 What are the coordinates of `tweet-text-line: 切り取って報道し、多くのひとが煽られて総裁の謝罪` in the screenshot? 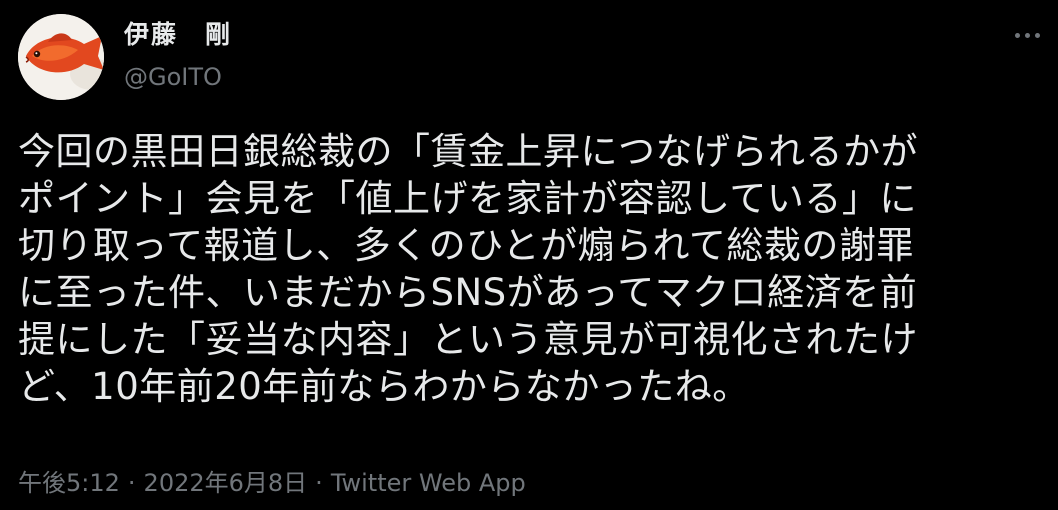 It's located at (466, 245).